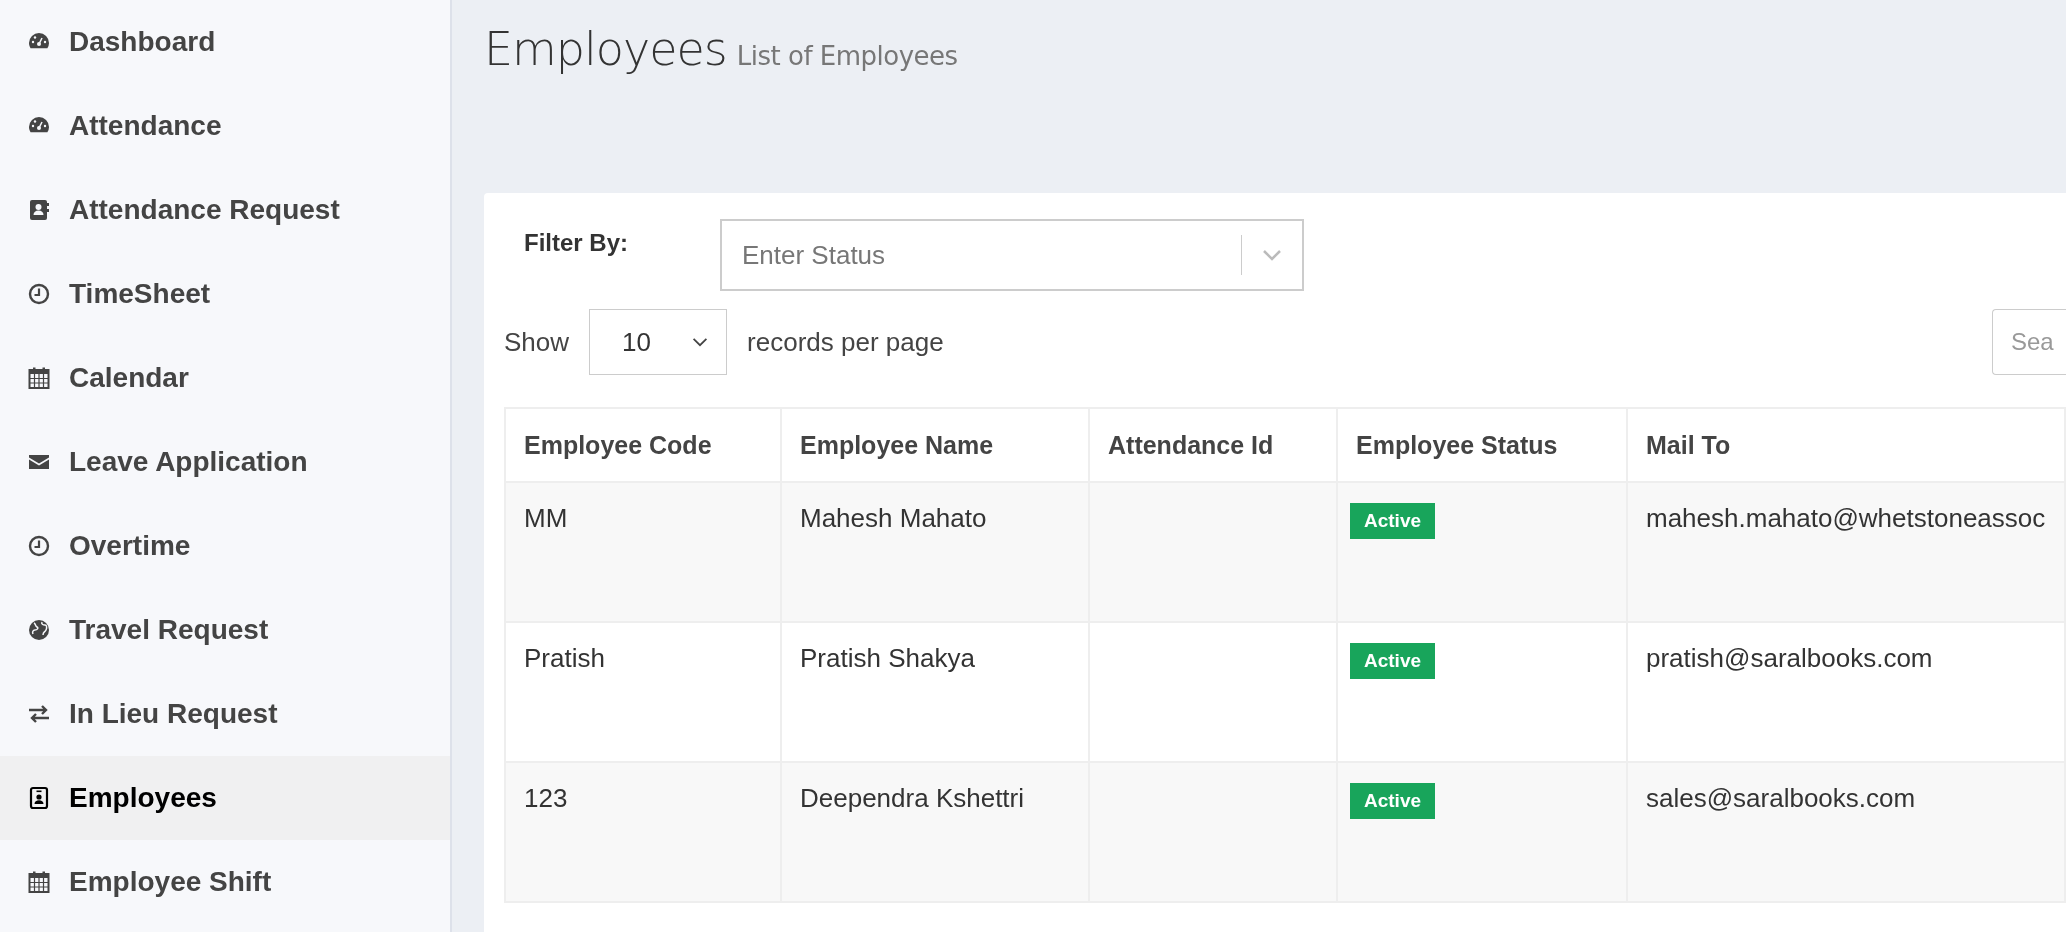 The height and width of the screenshot is (932, 2066). I want to click on sidebar-item: Attendance, so click(225, 126).